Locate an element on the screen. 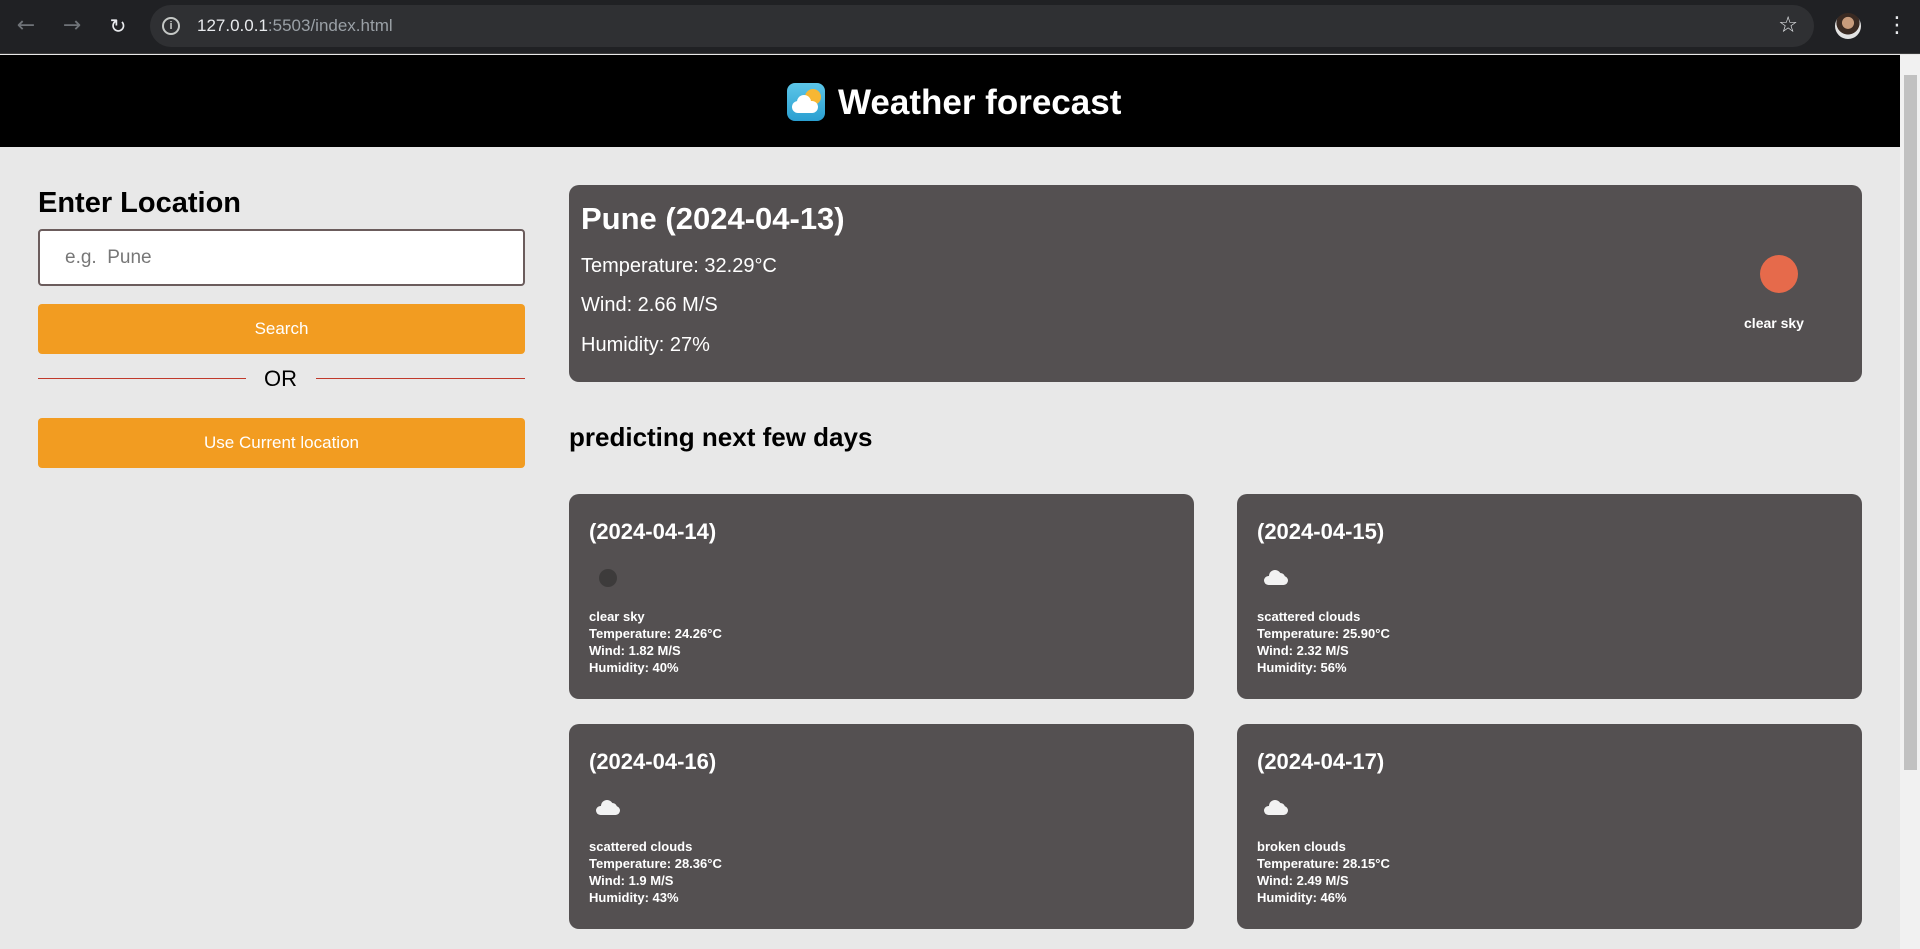 This screenshot has height=949, width=1920. site-info-icon: i is located at coordinates (171, 26).